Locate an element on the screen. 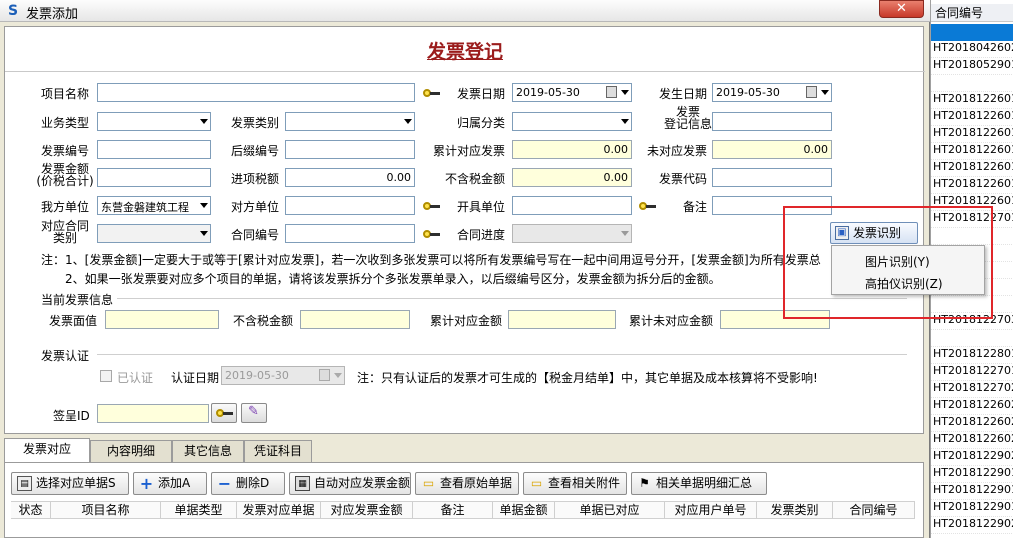 This screenshot has width=1013, height=538. contract-progress-select is located at coordinates (572, 233).